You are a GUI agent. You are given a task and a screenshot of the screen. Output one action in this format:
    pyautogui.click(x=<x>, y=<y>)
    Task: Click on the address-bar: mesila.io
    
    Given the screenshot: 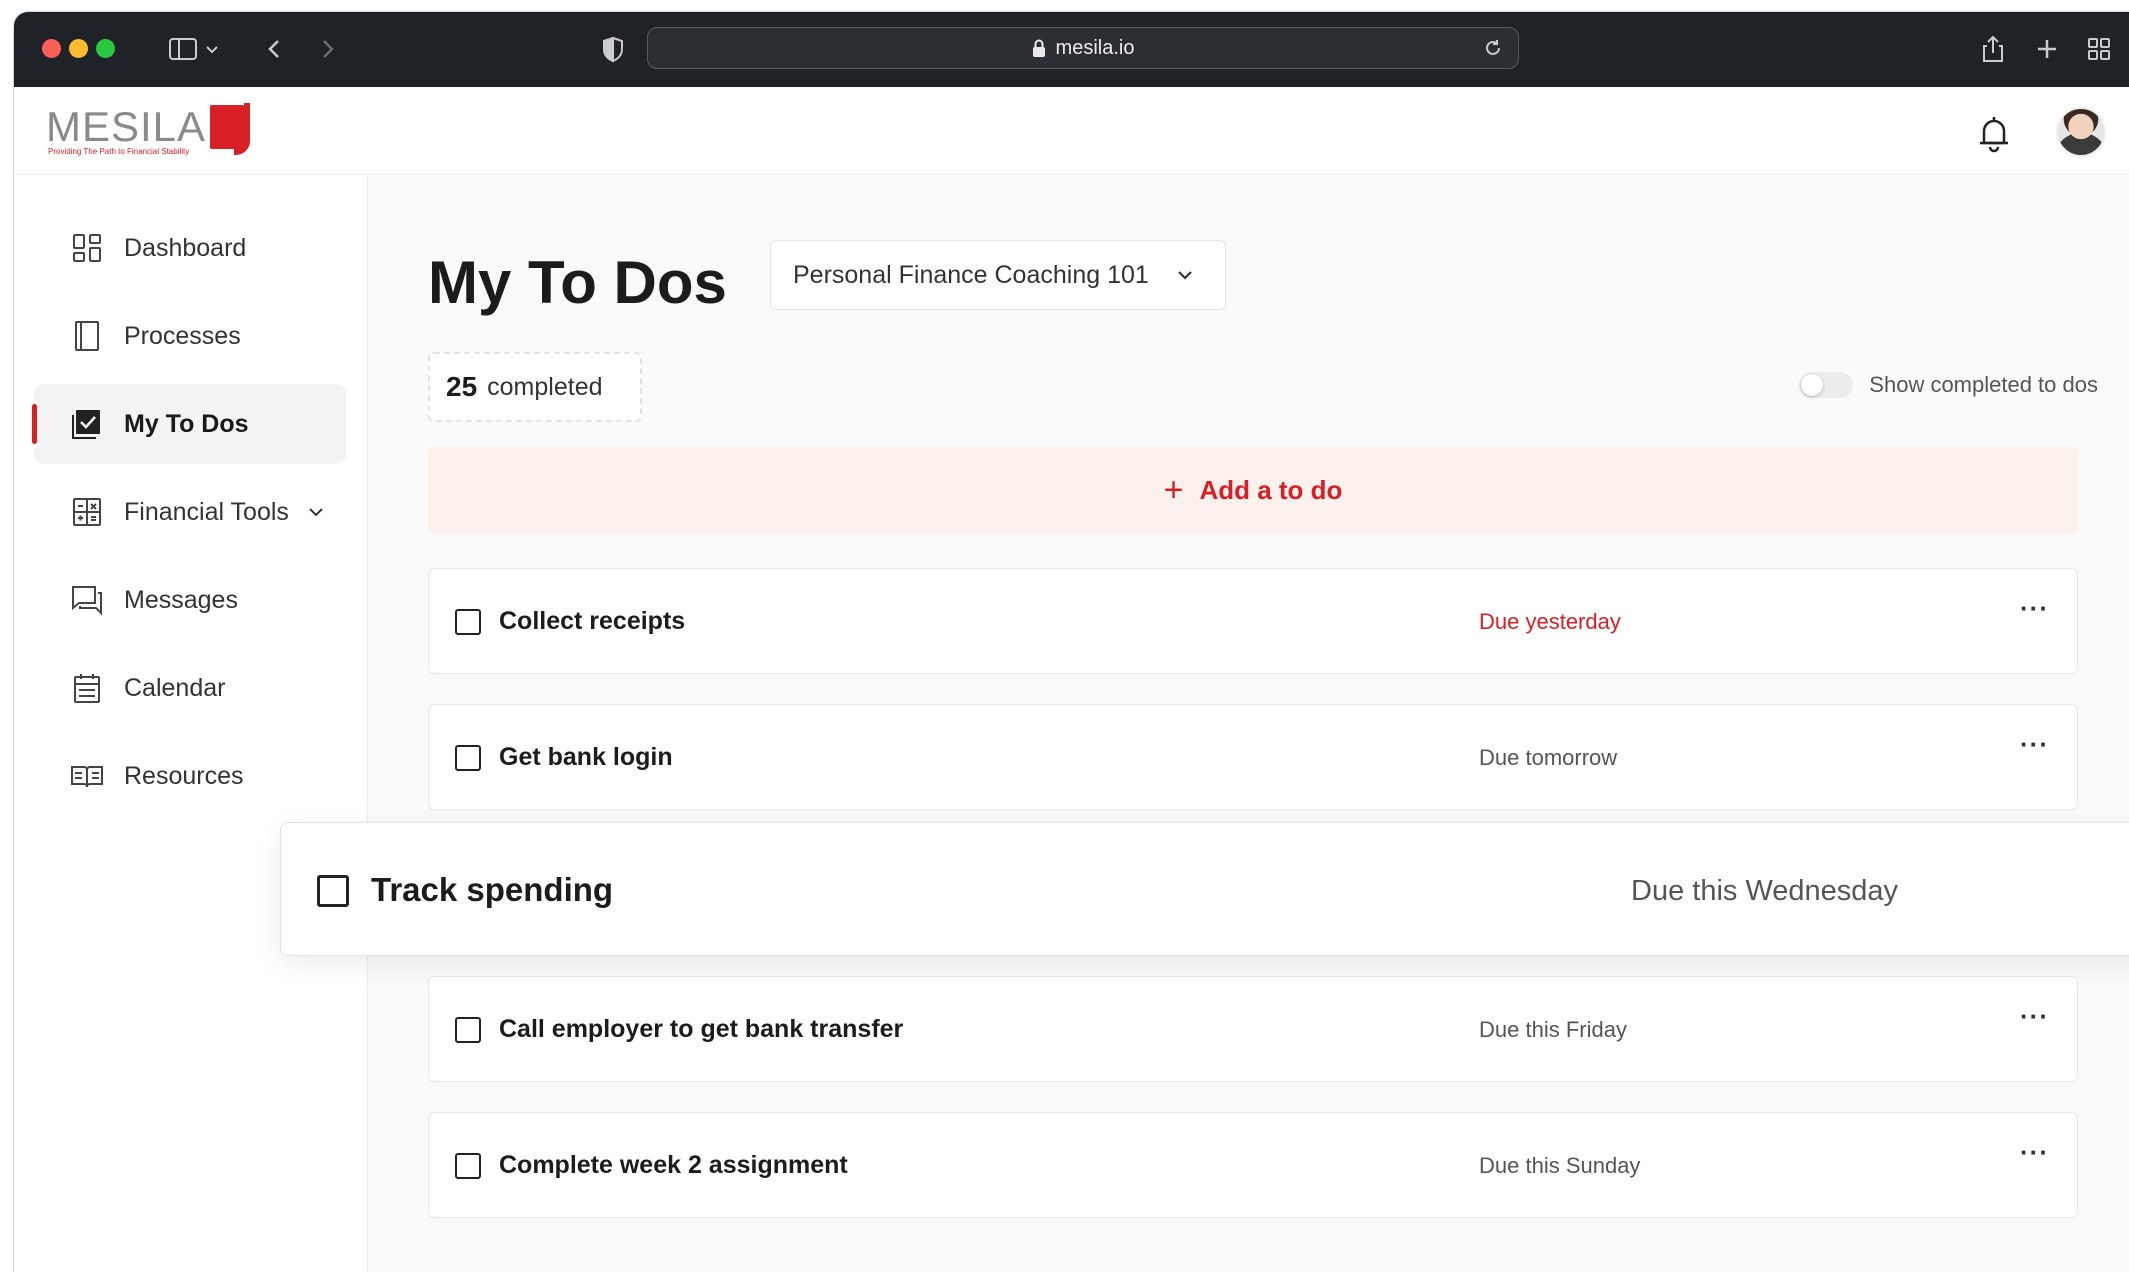 What is the action you would take?
    pyautogui.click(x=1083, y=48)
    